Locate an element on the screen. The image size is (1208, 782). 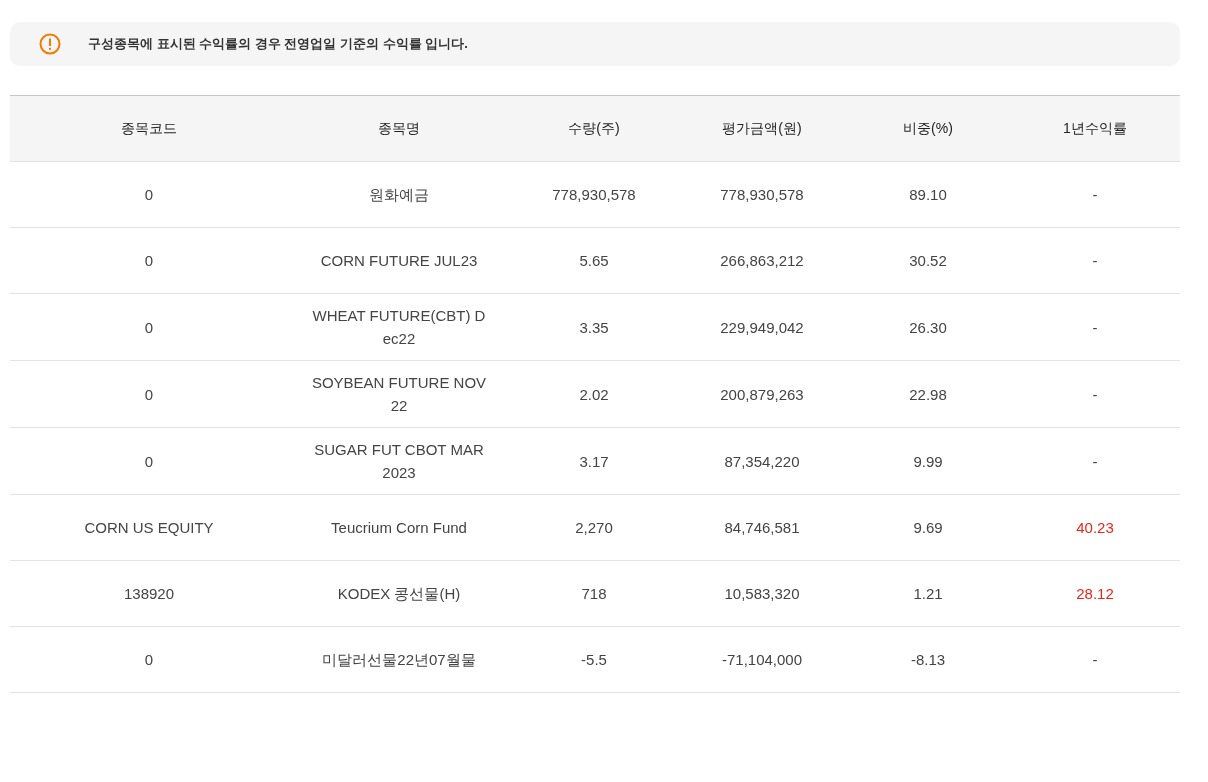
table-cell: 229,949,042 is located at coordinates (762, 327).